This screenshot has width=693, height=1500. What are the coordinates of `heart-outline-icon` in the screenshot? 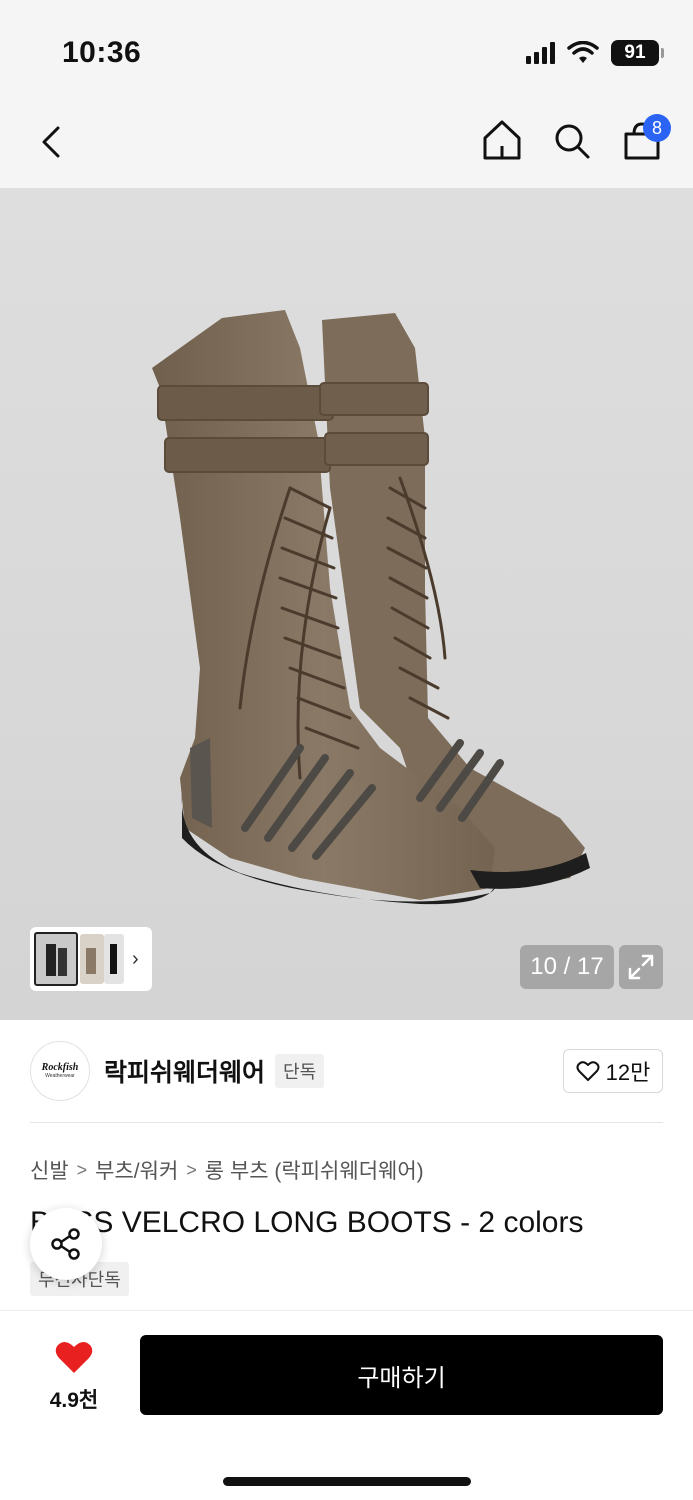 It's located at (588, 1071).